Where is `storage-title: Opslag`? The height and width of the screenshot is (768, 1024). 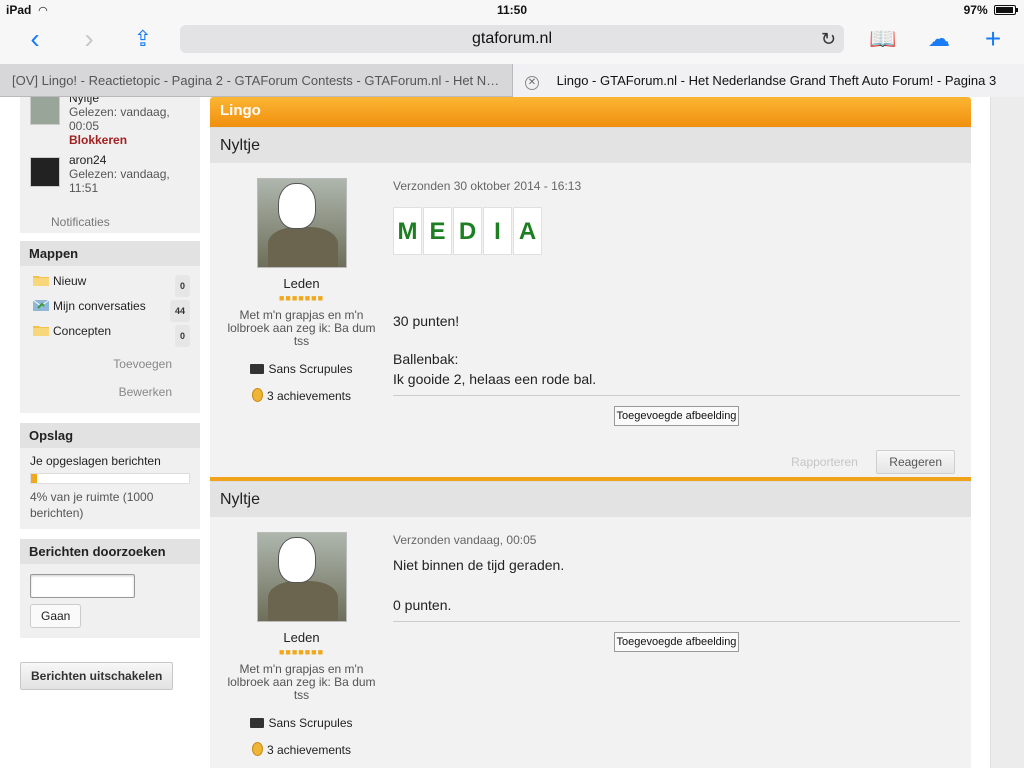
storage-title: Opslag is located at coordinates (110, 435).